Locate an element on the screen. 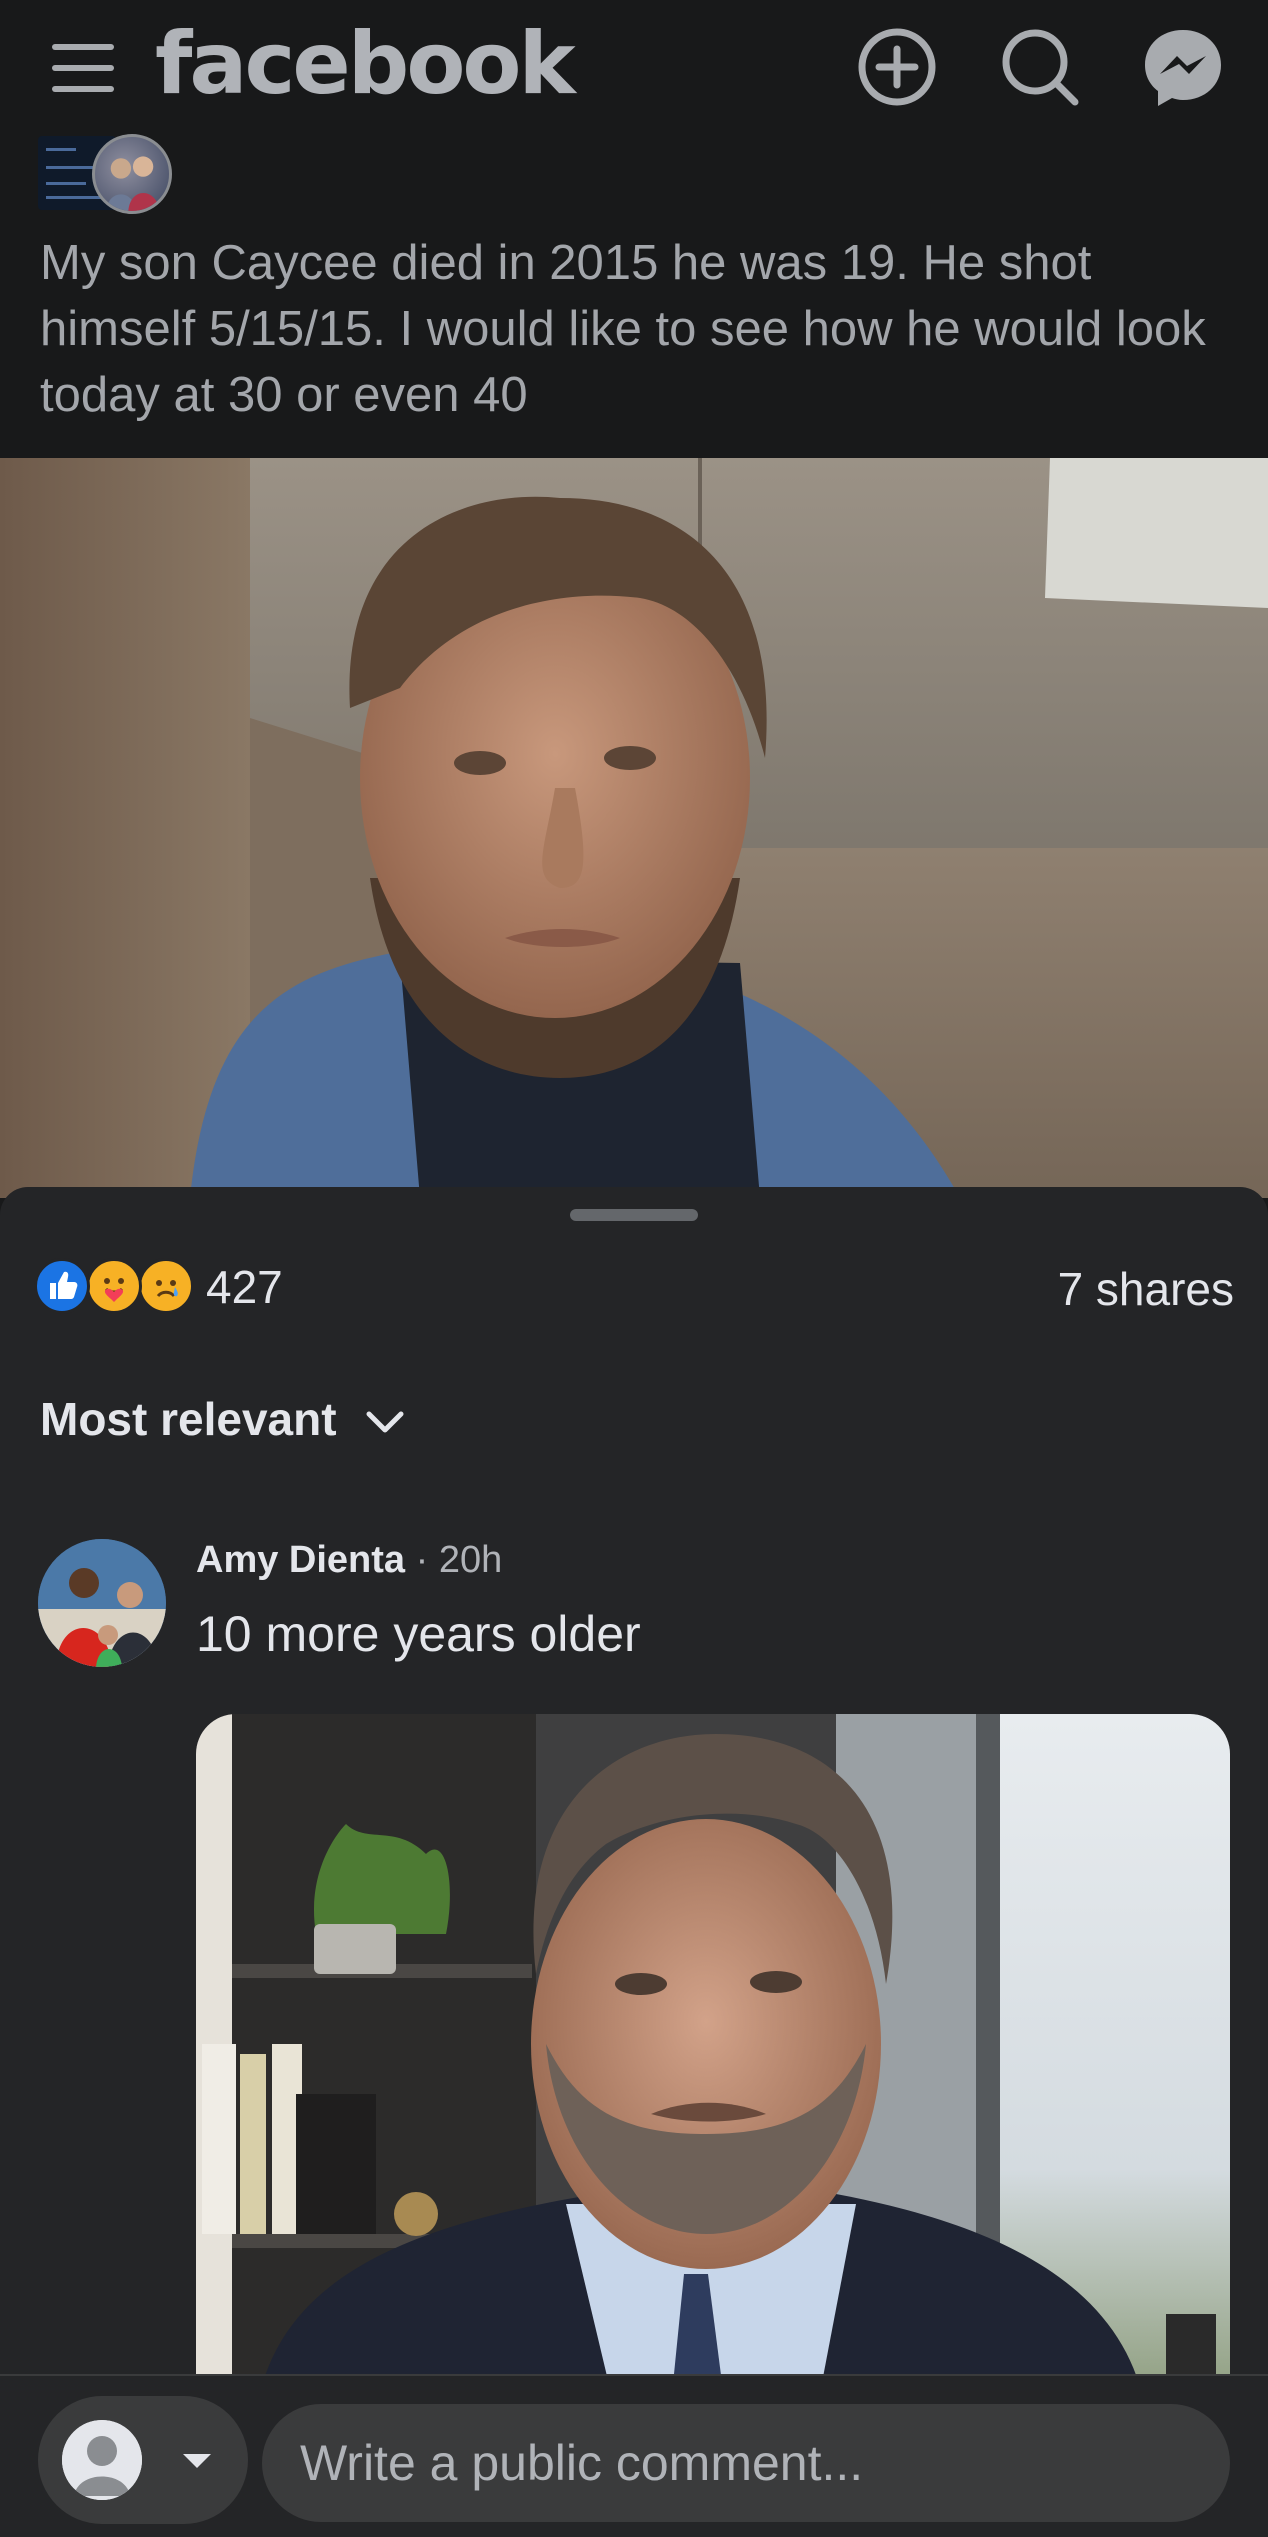 This screenshot has width=1268, height=2537. sheet-drag-handle is located at coordinates (634, 1215).